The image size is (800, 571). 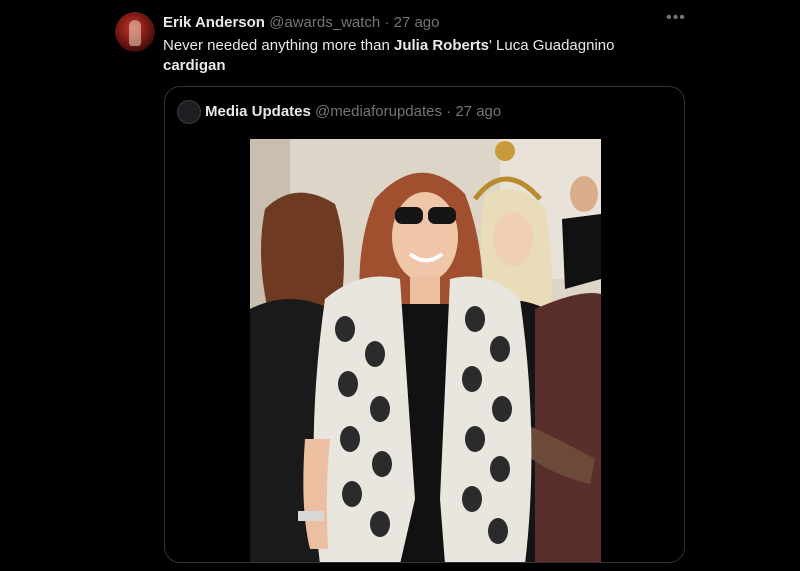 I want to click on quoted-tweet-header: Media Updates @mediaforupdates · 27 ago, so click(x=353, y=111).